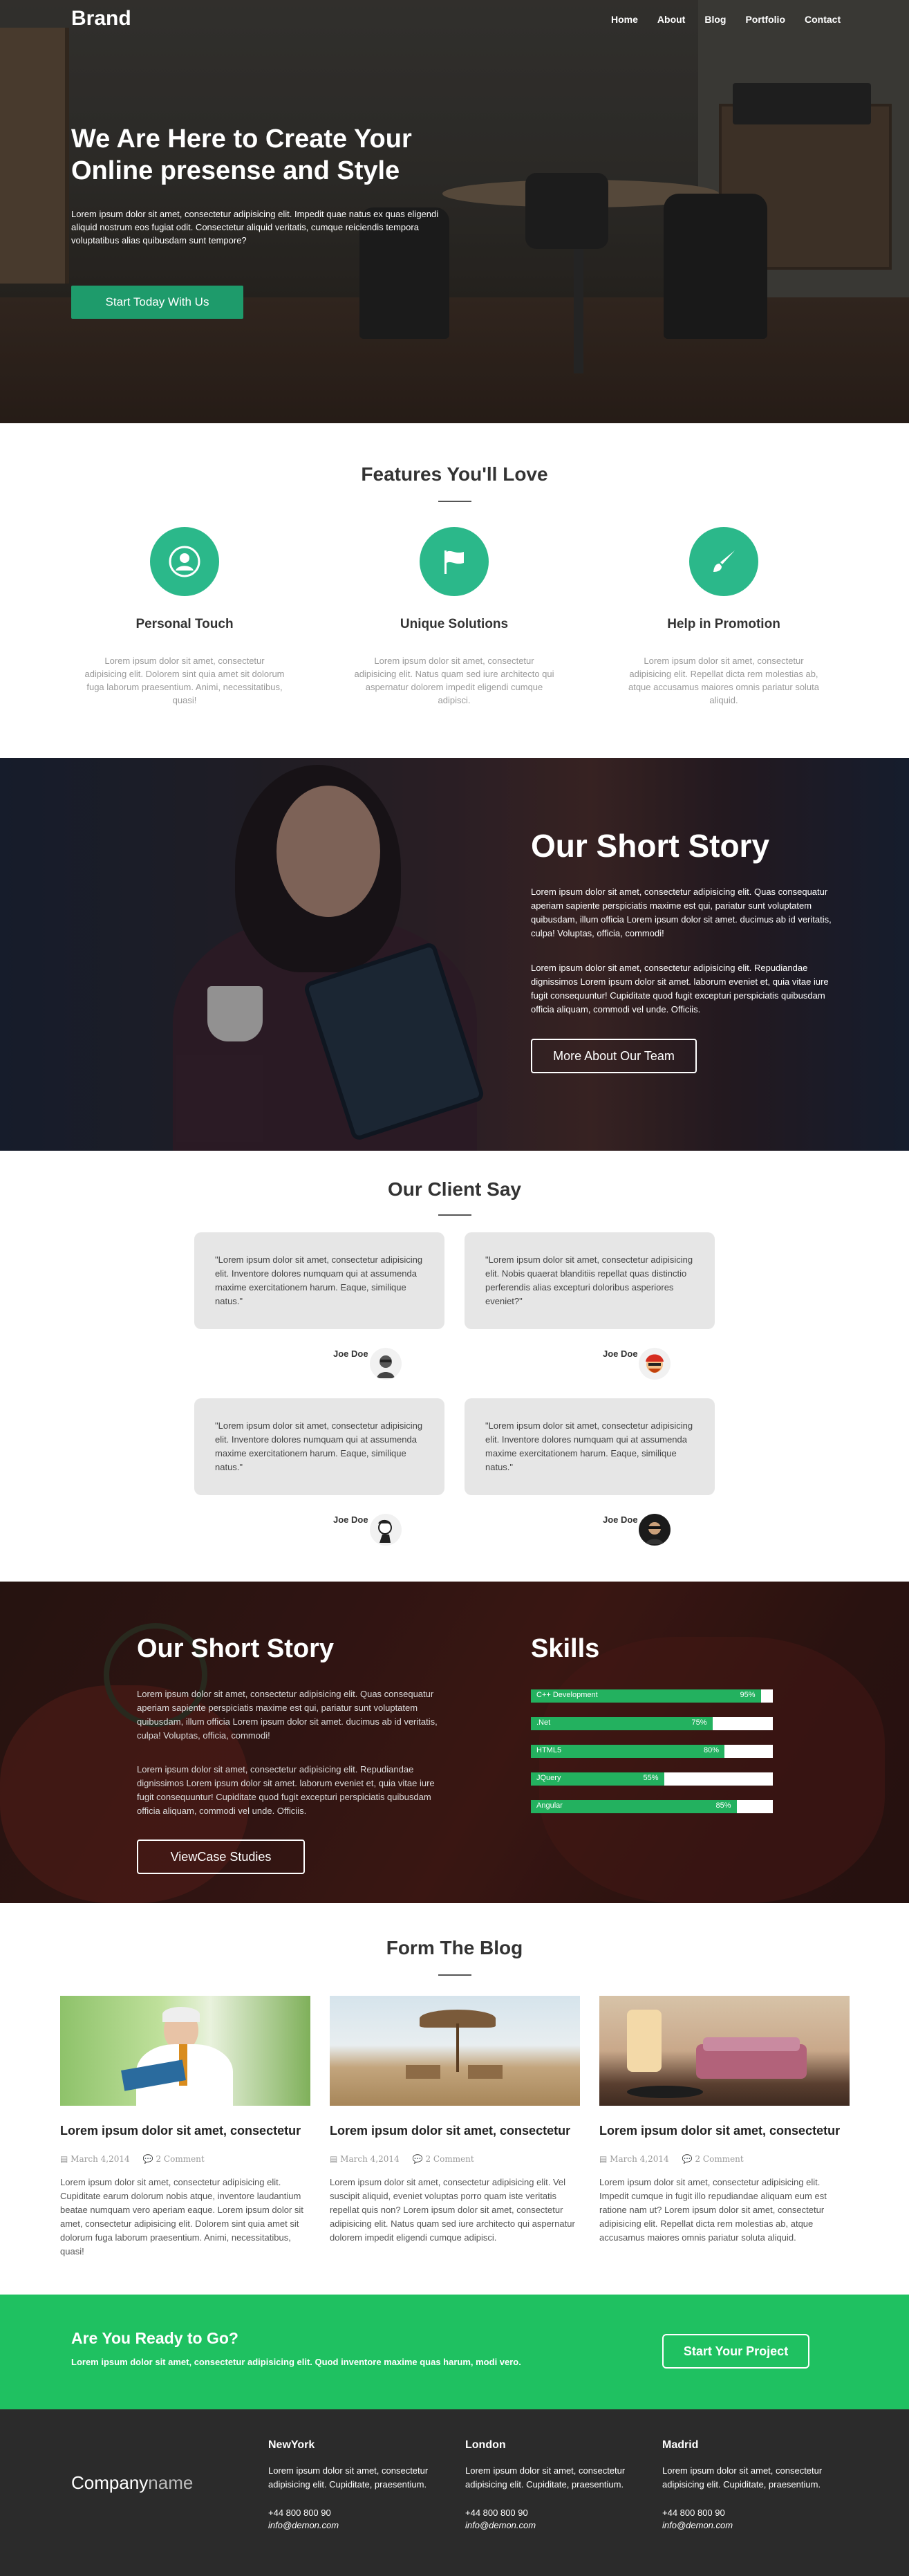 The width and height of the screenshot is (909, 2576). I want to click on blog-underline, so click(454, 1975).